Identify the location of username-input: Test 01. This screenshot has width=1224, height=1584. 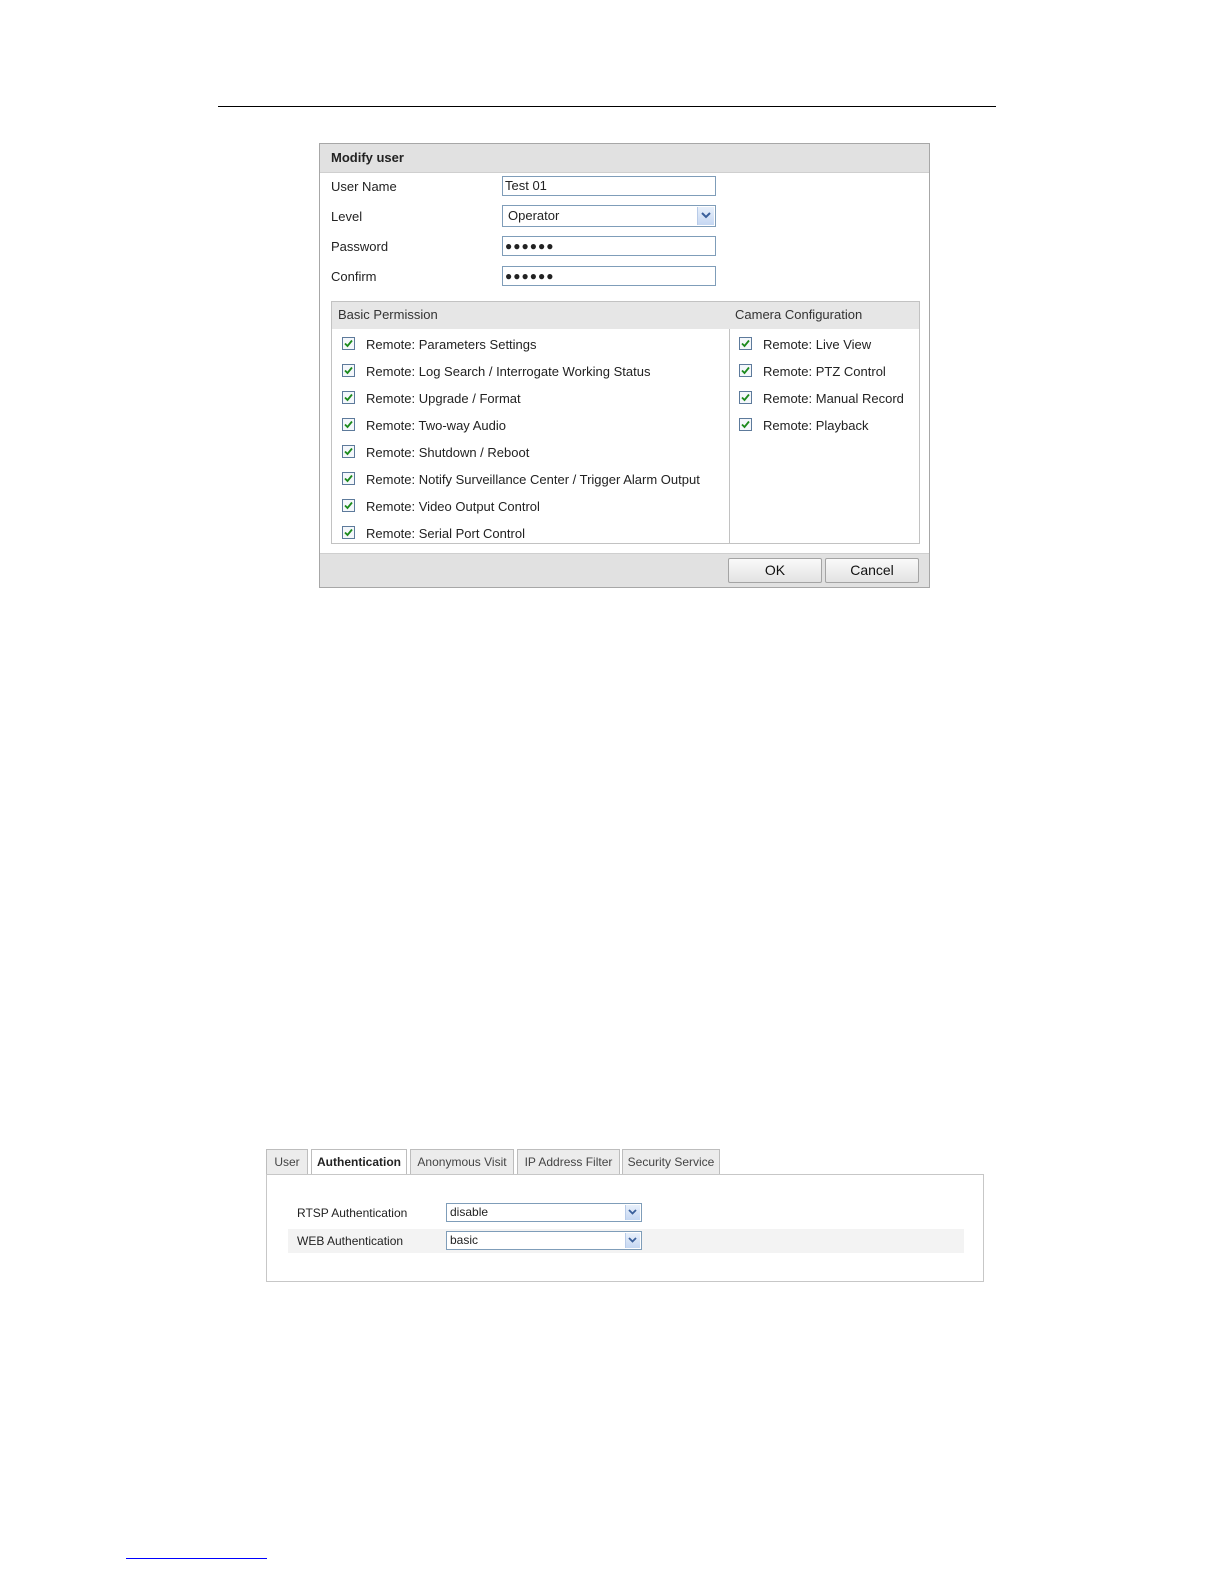
(609, 186).